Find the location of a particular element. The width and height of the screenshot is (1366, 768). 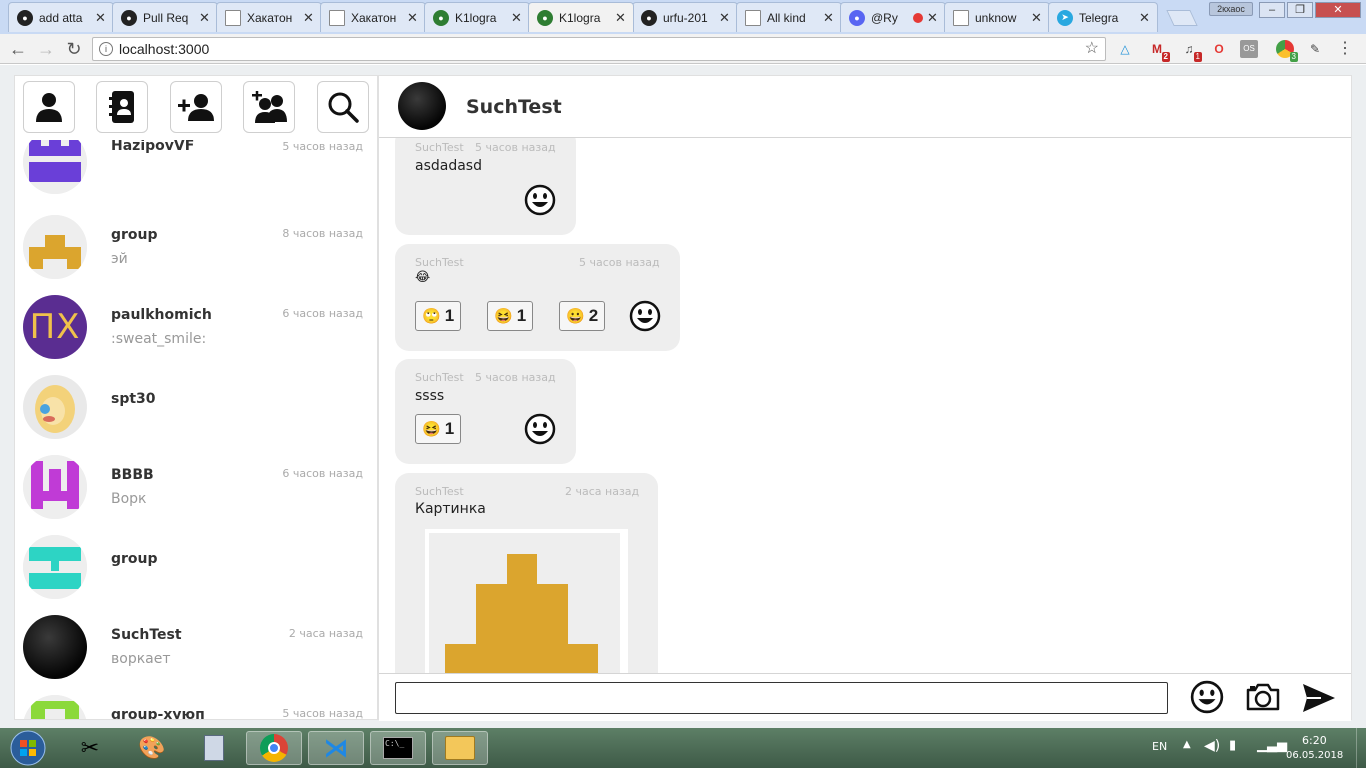

calculator-icon is located at coordinates (214, 748).